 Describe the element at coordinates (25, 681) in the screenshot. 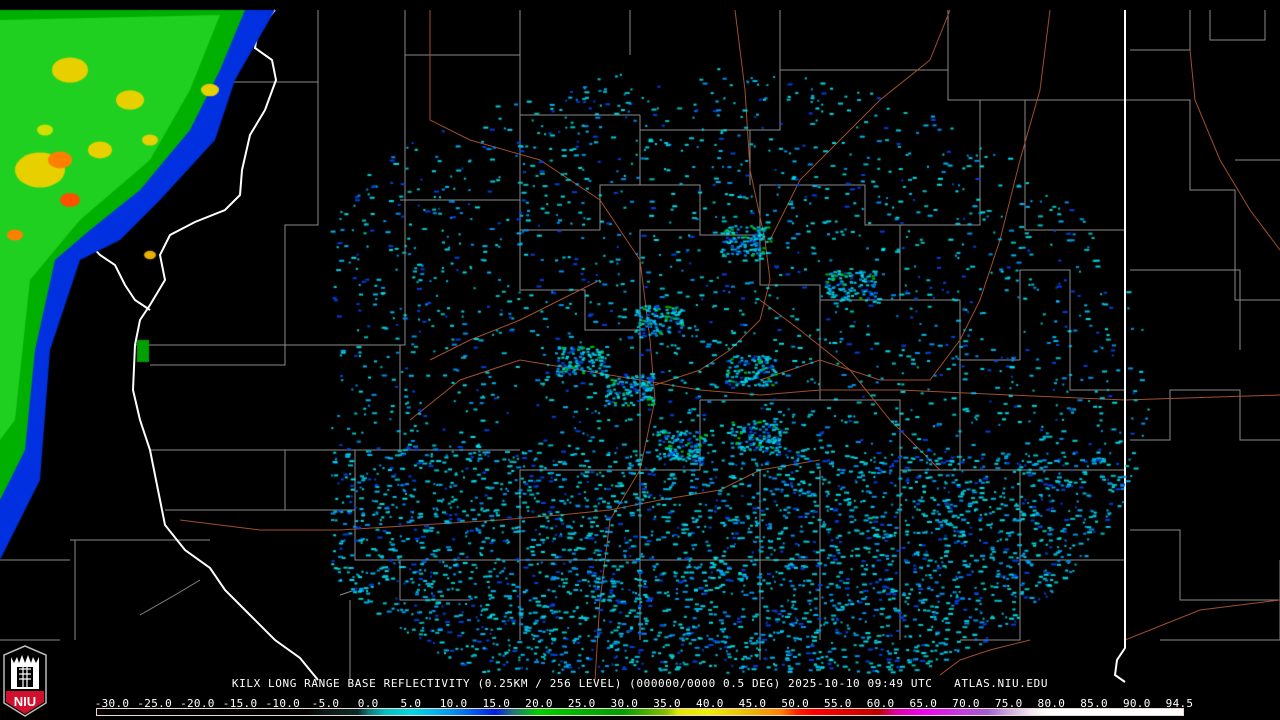

I see `niu-logo: NIU` at that location.